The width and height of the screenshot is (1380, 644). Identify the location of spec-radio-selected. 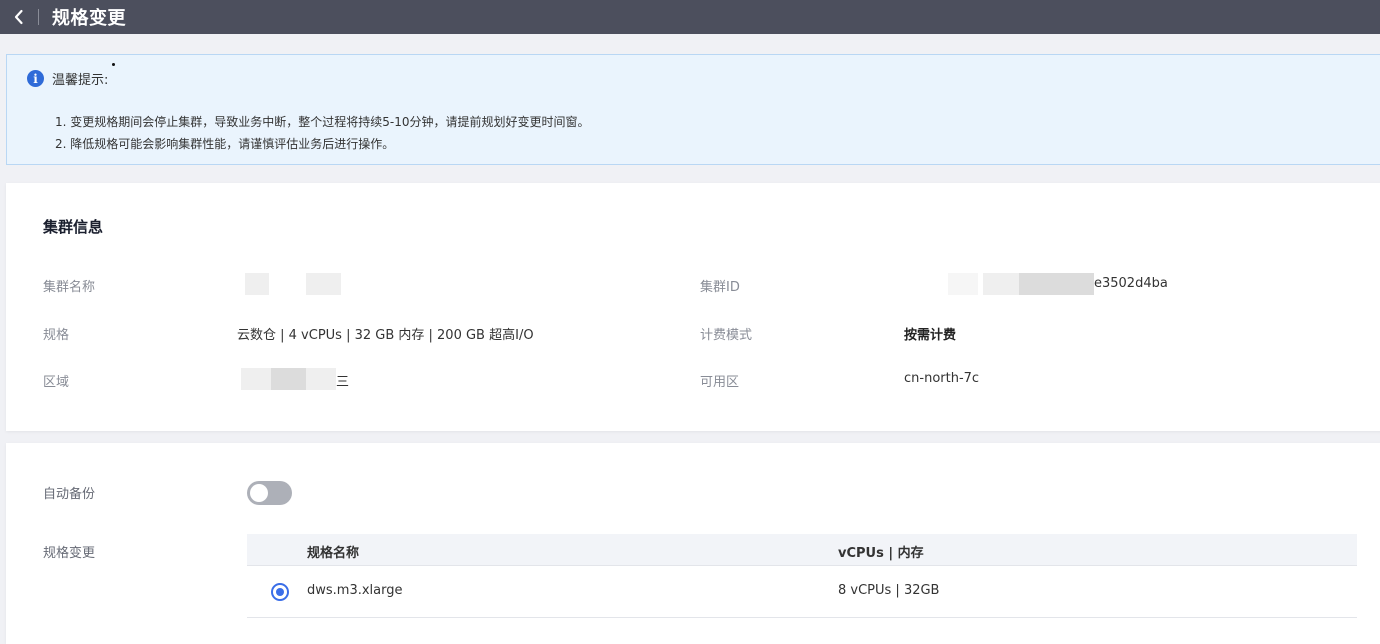
(280, 592).